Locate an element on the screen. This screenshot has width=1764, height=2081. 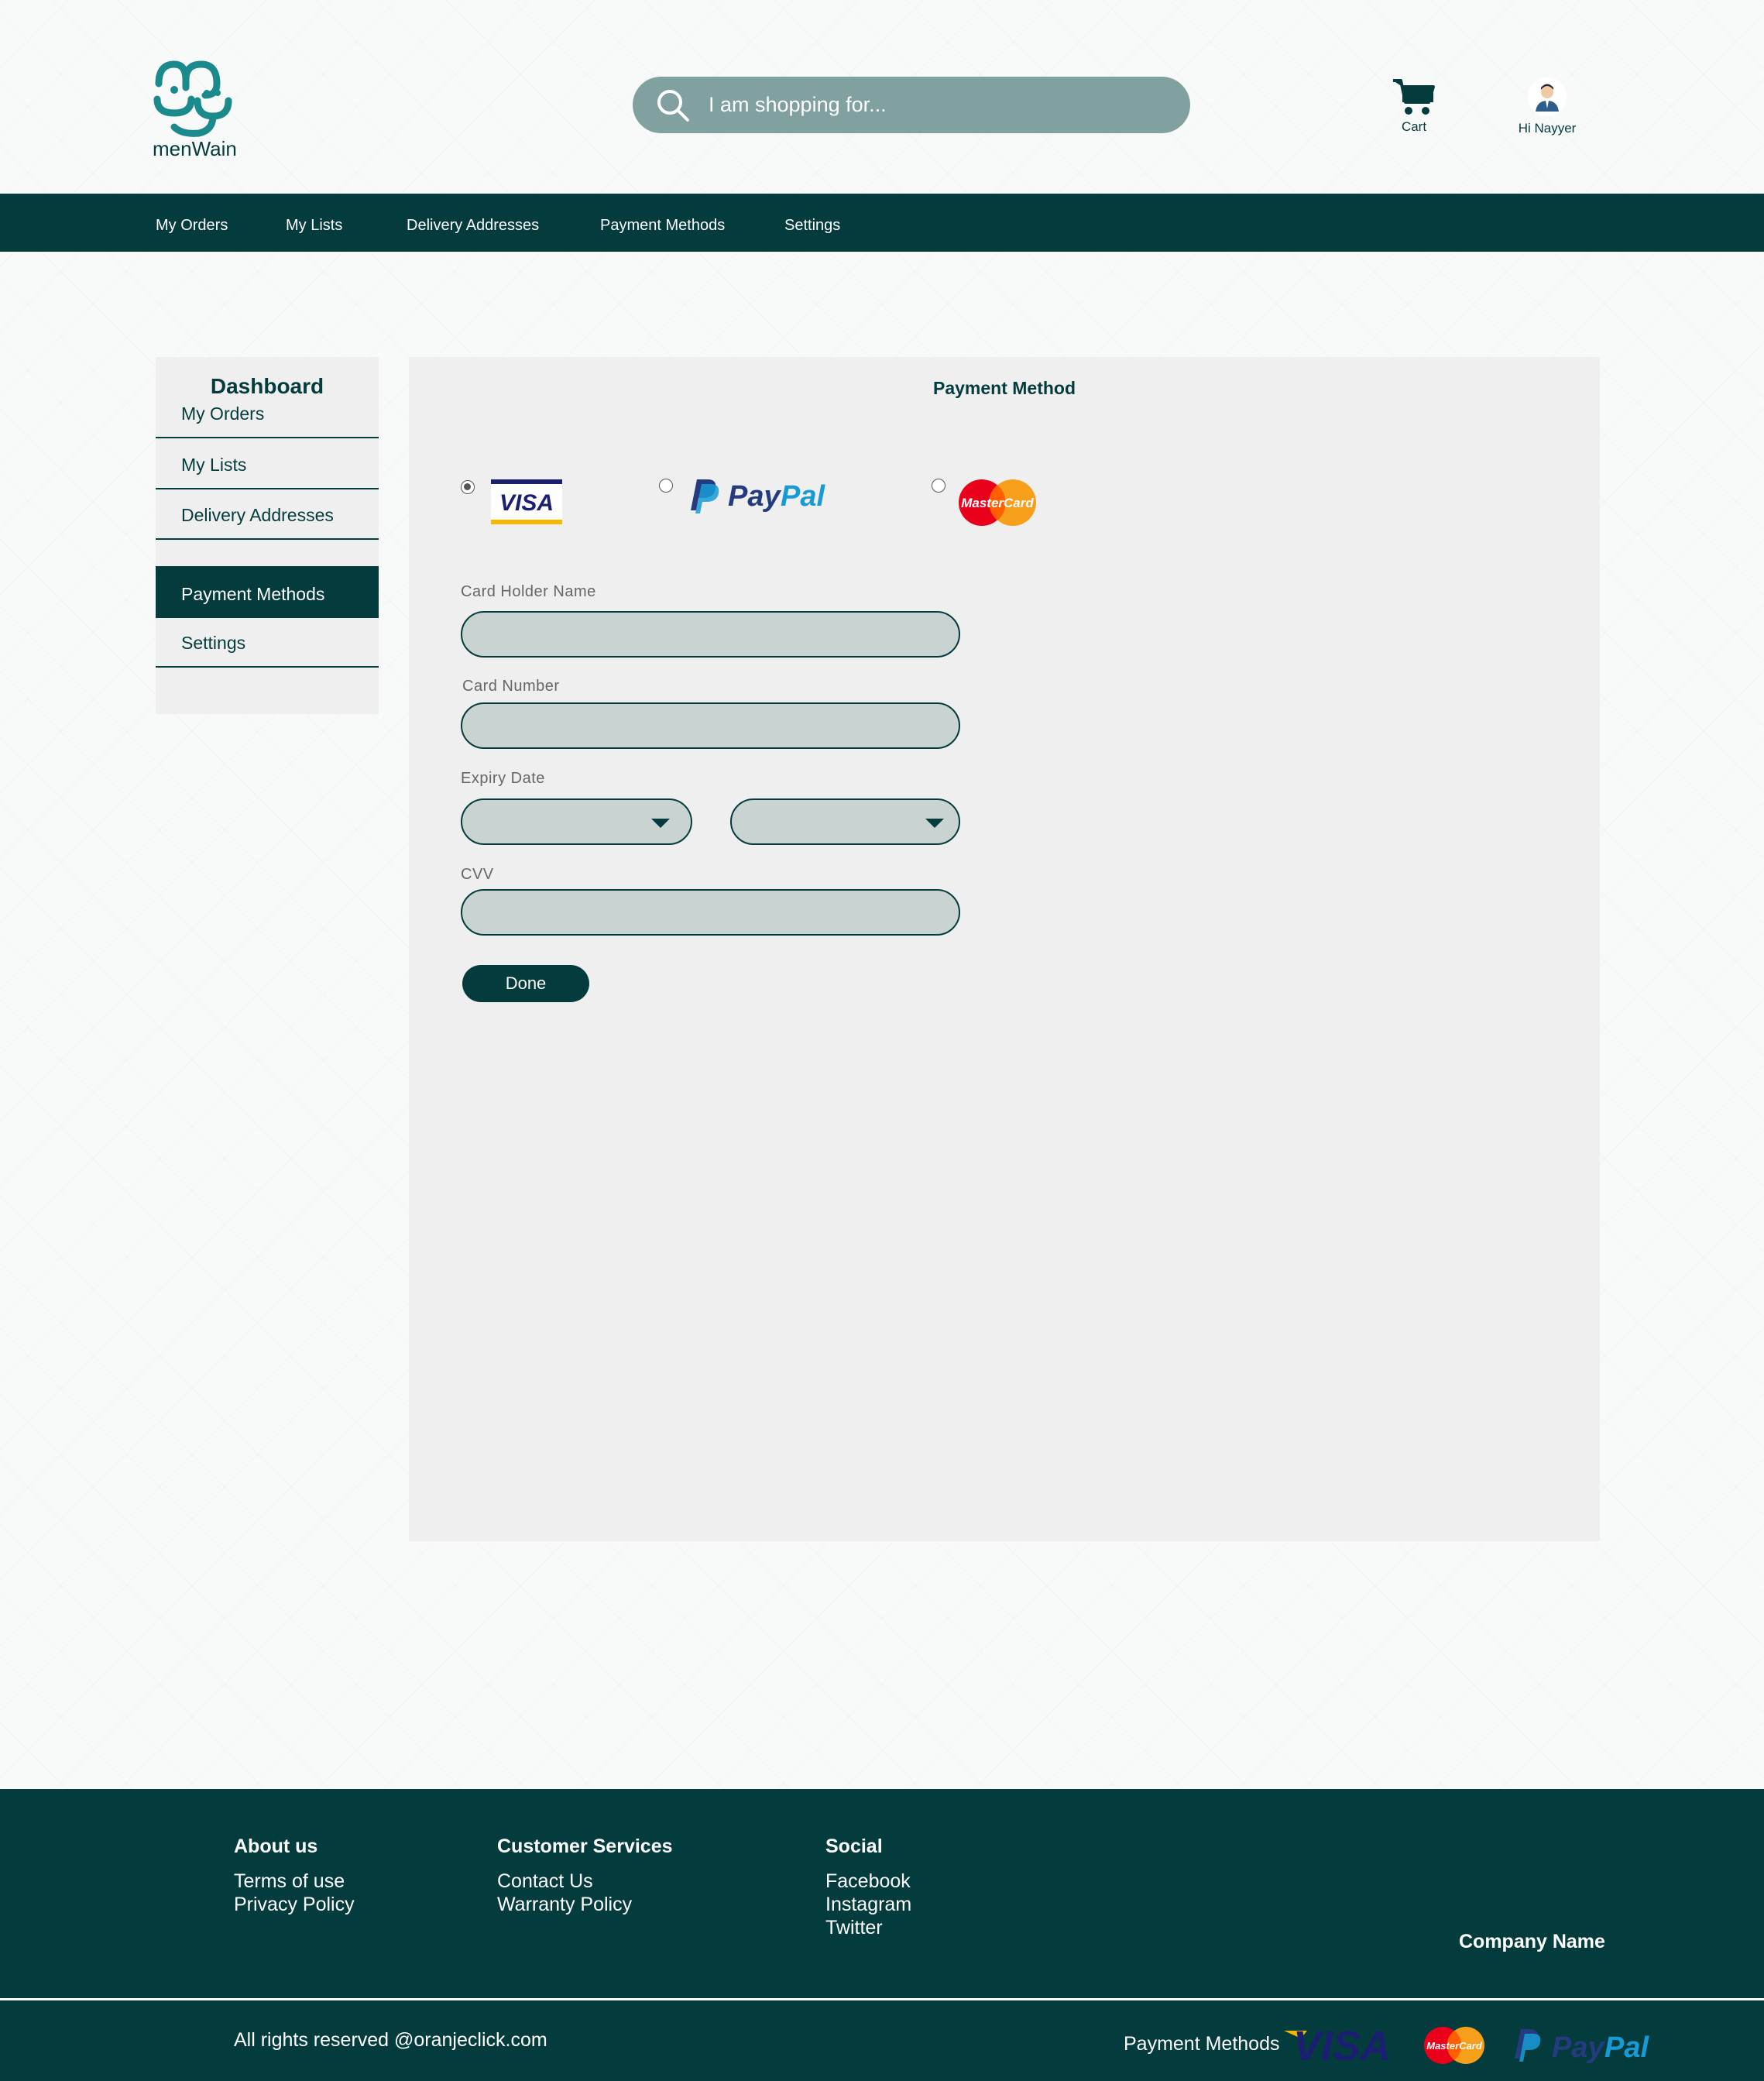
card-holder-label: Card Holder Name is located at coordinates (528, 591).